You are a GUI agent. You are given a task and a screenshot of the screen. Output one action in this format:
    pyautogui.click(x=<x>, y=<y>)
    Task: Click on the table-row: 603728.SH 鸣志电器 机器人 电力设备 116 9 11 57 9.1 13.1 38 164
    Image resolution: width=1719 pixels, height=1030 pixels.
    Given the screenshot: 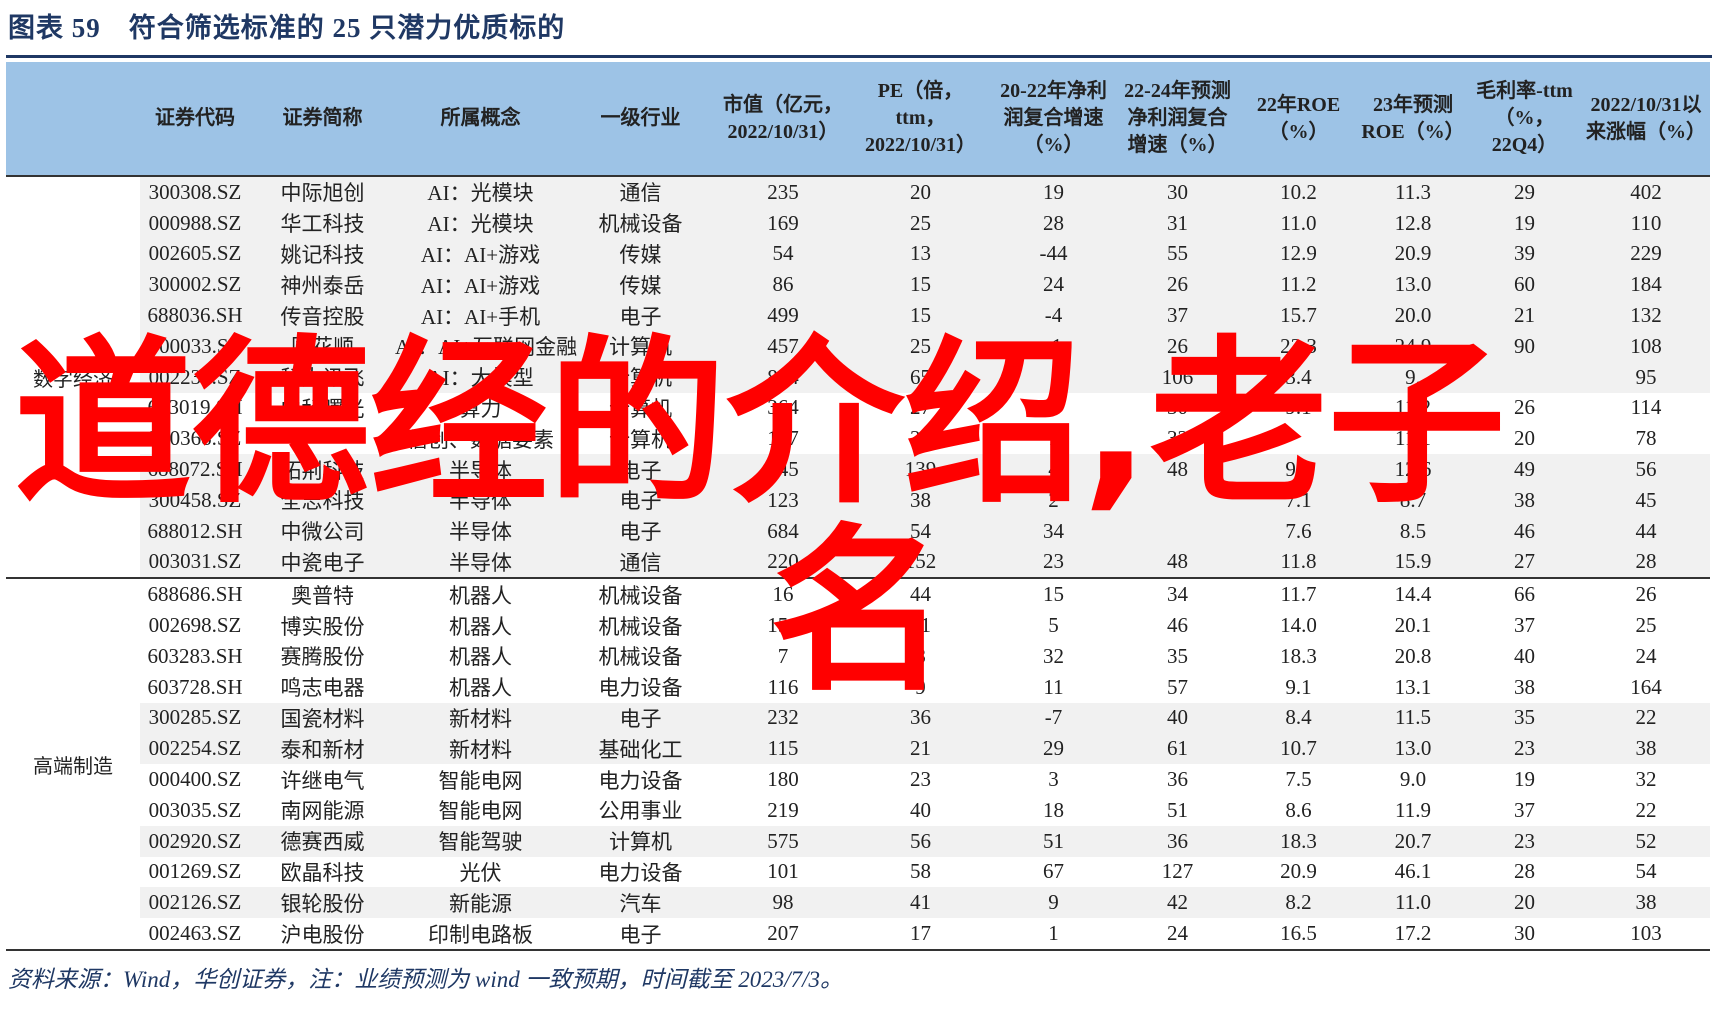 What is the action you would take?
    pyautogui.click(x=858, y=687)
    